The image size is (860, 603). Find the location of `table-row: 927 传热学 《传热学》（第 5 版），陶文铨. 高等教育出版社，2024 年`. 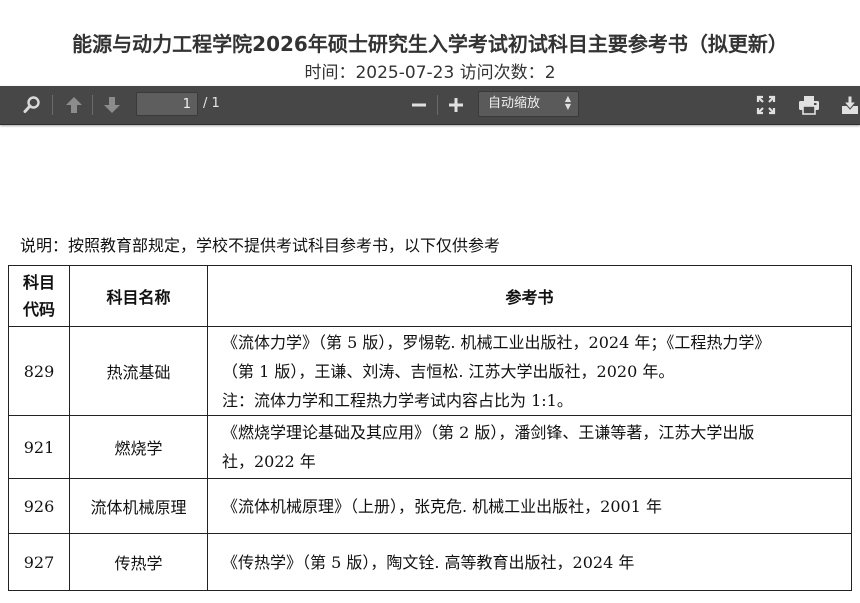

table-row: 927 传热学 《传热学》（第 5 版），陶文铨. 高等教育出版社，2024 年 is located at coordinates (430, 562).